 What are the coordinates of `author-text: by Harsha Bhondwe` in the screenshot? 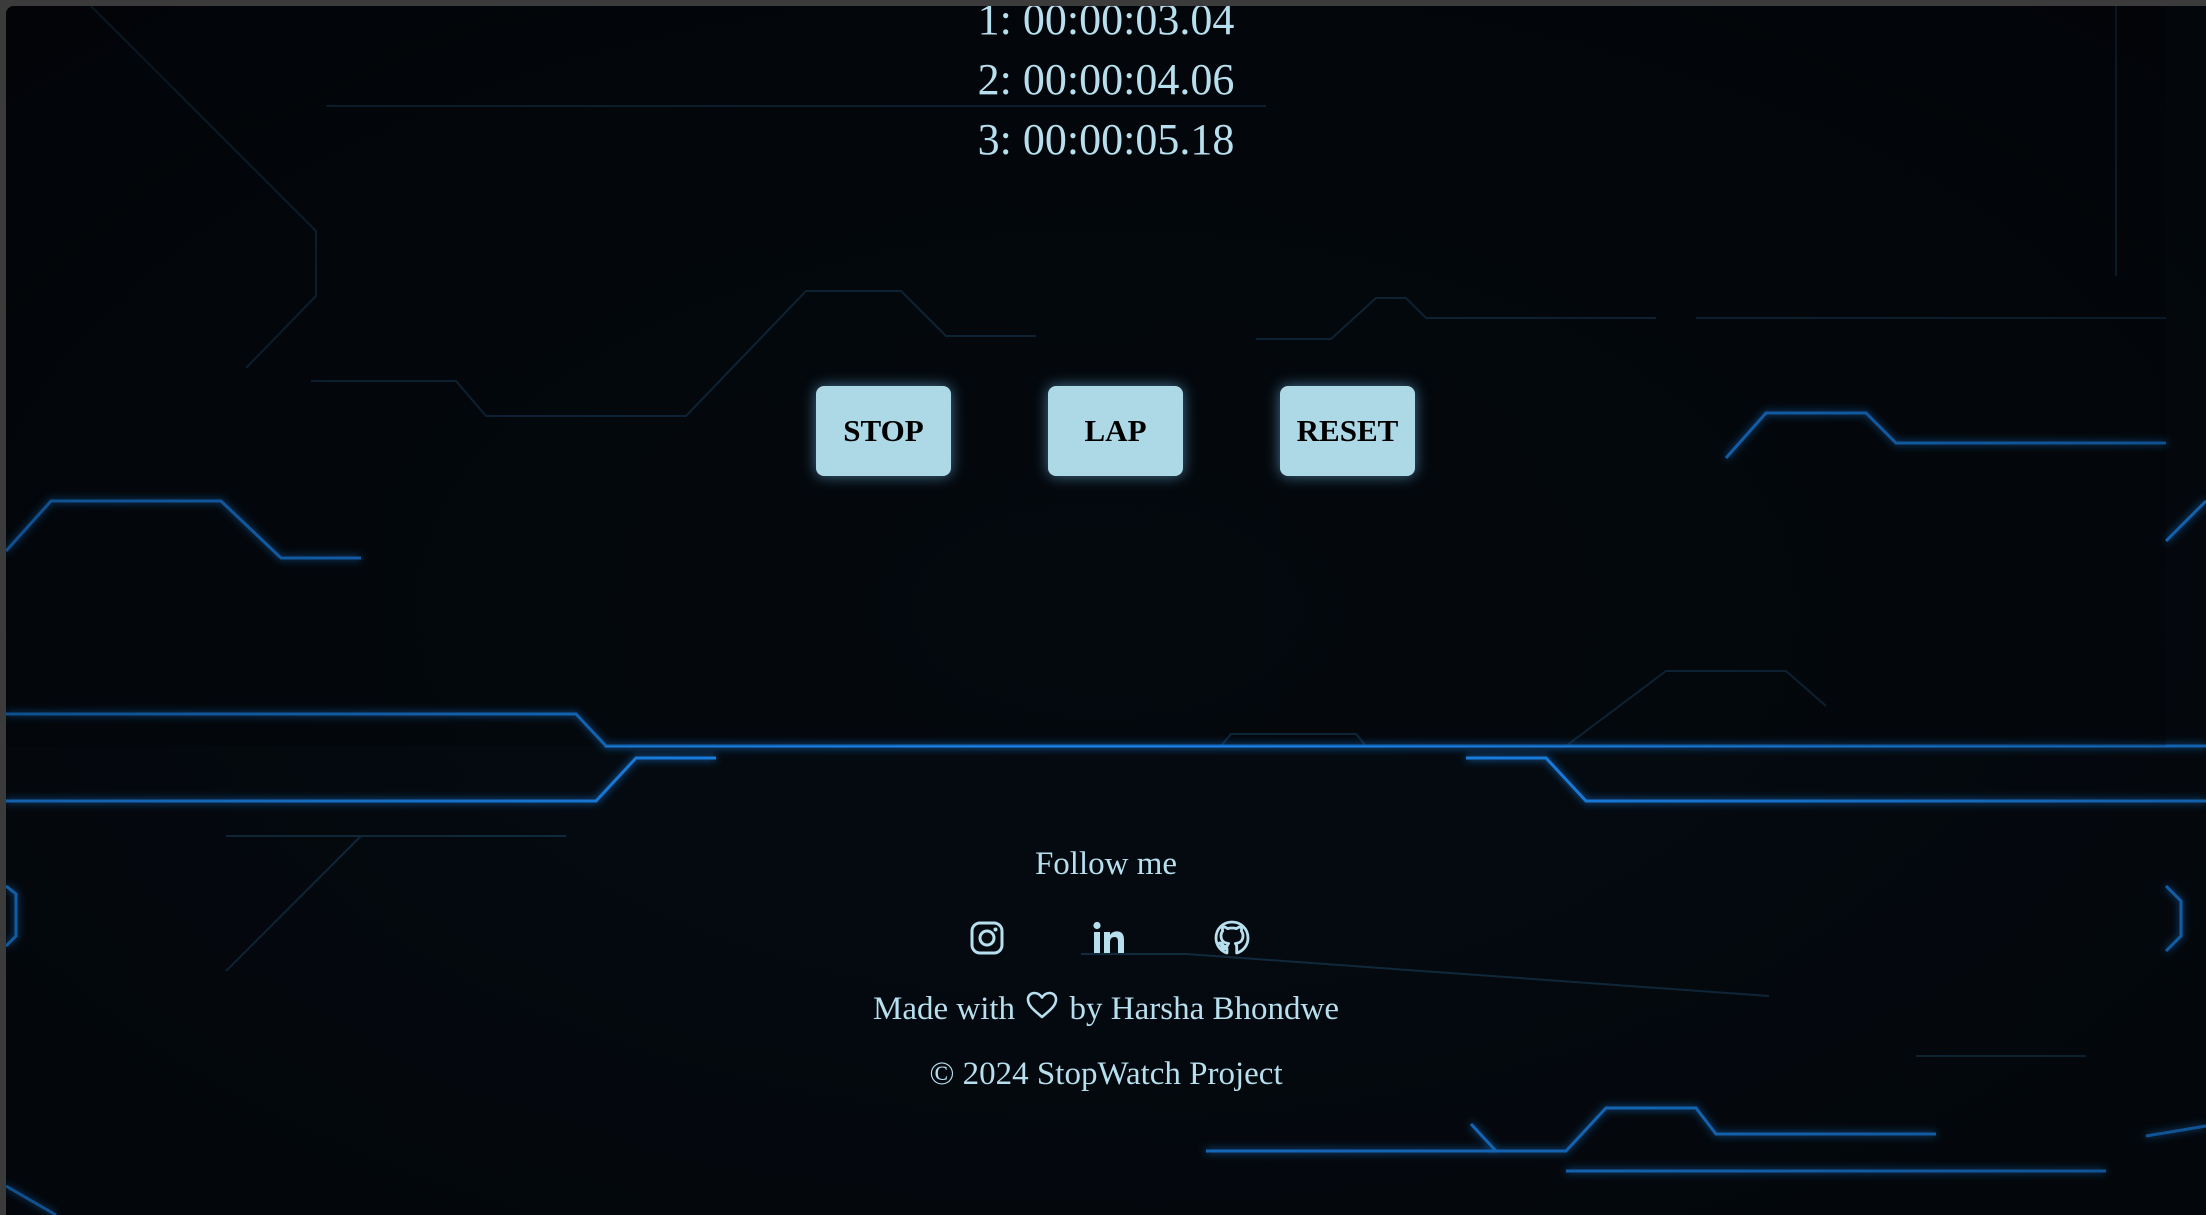 It's located at (1204, 1008).